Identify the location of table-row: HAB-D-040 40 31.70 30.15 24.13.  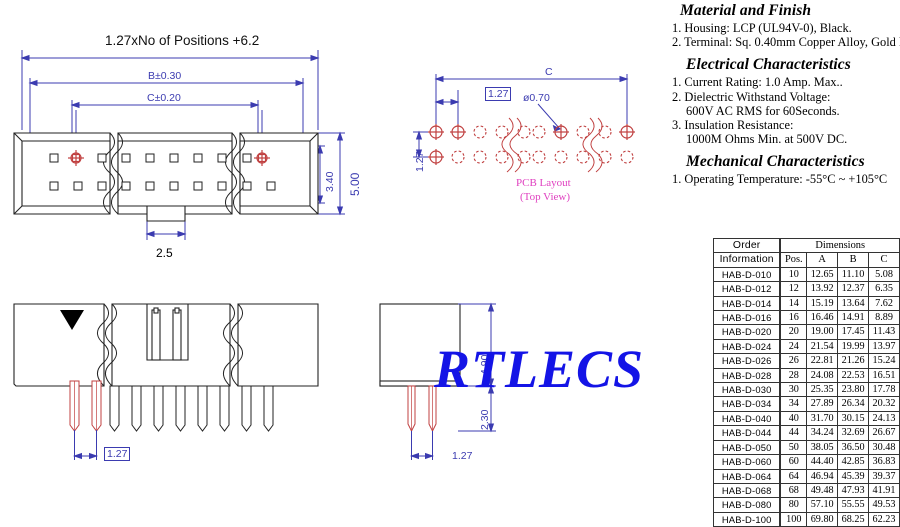
(806, 418).